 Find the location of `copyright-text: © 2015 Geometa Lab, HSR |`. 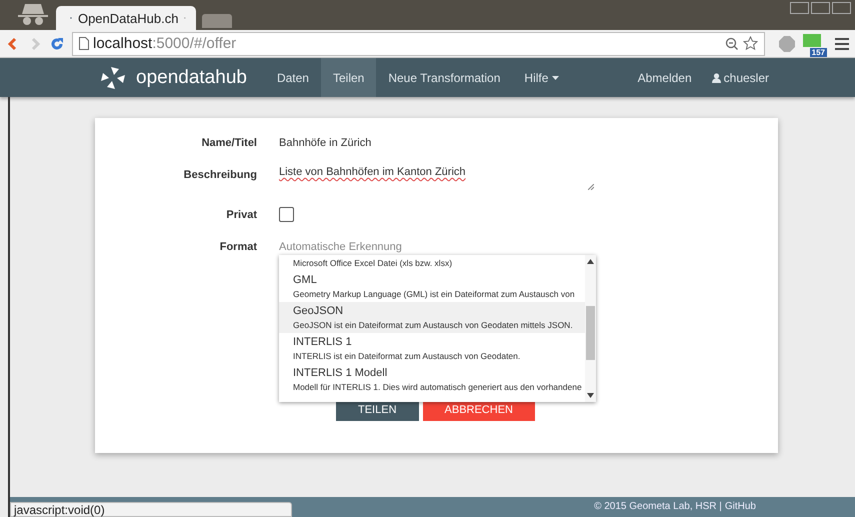

copyright-text: © 2015 Geometa Lab, HSR | is located at coordinates (658, 507).